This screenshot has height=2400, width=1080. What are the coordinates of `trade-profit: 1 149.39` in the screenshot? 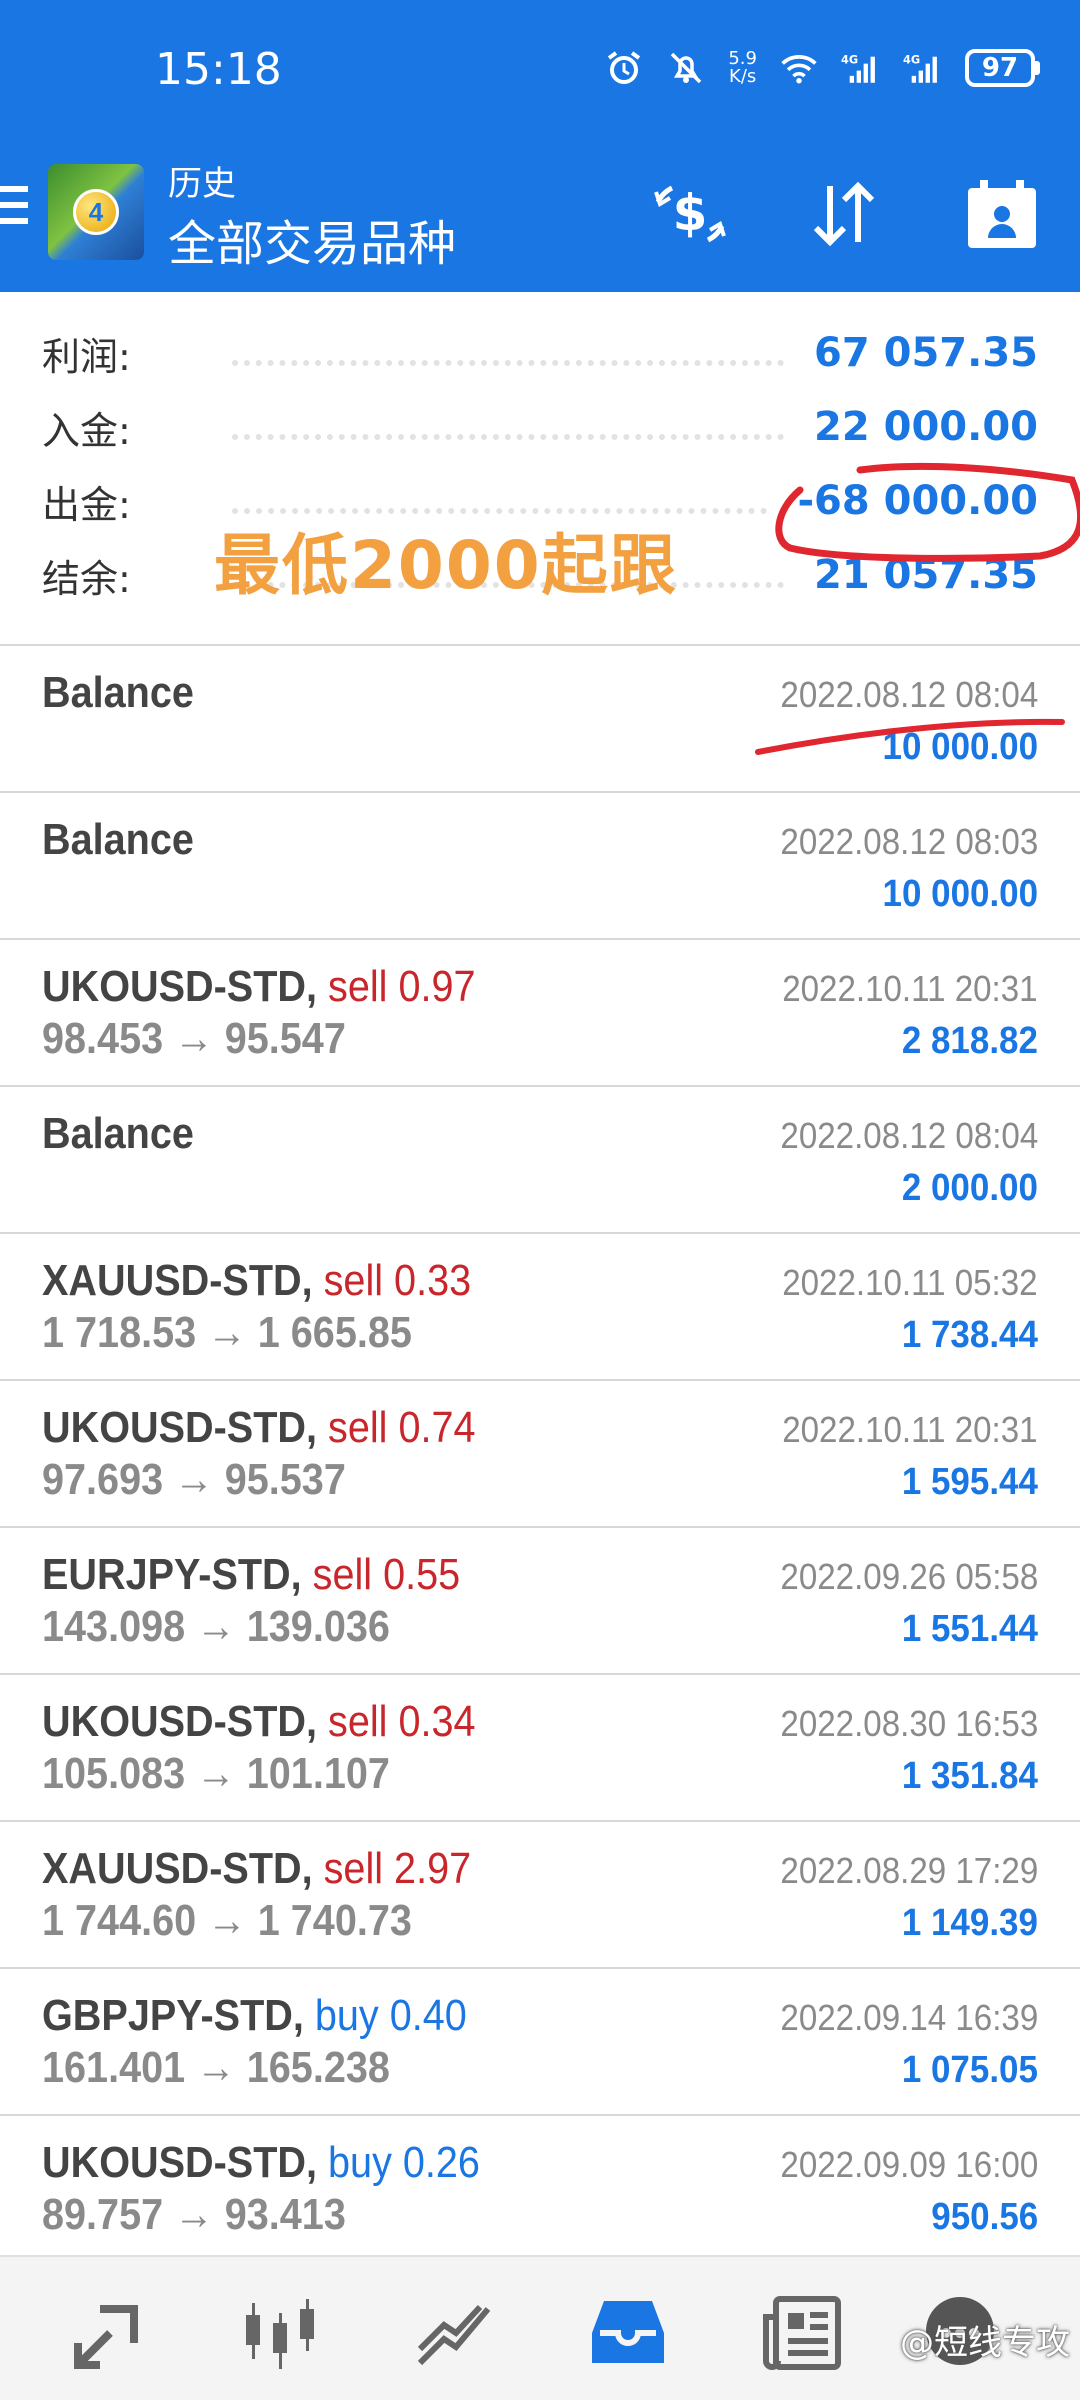 It's located at (969, 1923).